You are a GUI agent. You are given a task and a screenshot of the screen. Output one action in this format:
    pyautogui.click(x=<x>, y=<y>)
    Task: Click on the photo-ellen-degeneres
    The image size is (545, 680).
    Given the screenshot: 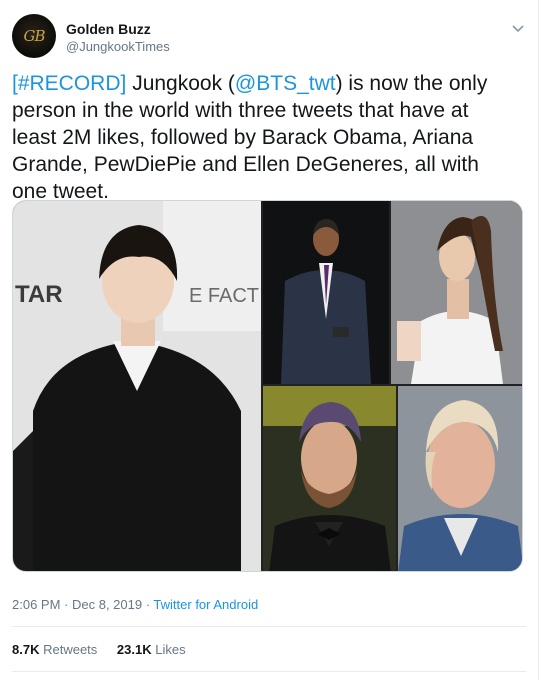 What is the action you would take?
    pyautogui.click(x=460, y=478)
    